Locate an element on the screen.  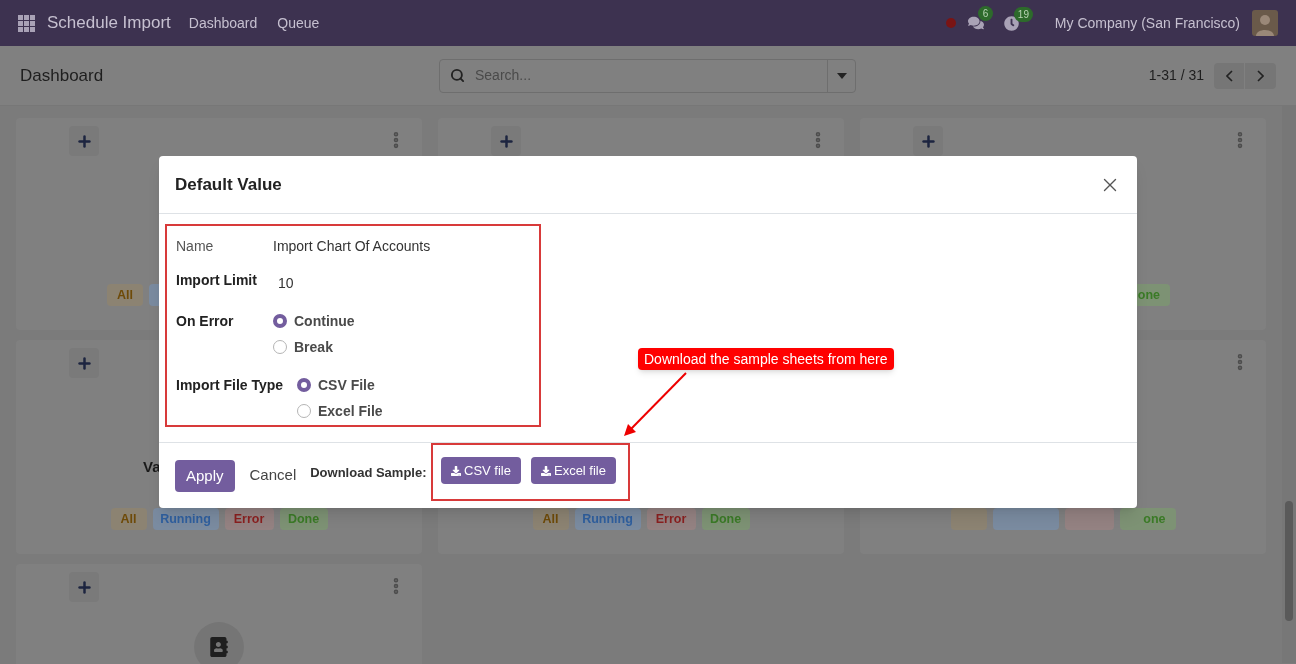
radio-label: Break is located at coordinates (313, 347).